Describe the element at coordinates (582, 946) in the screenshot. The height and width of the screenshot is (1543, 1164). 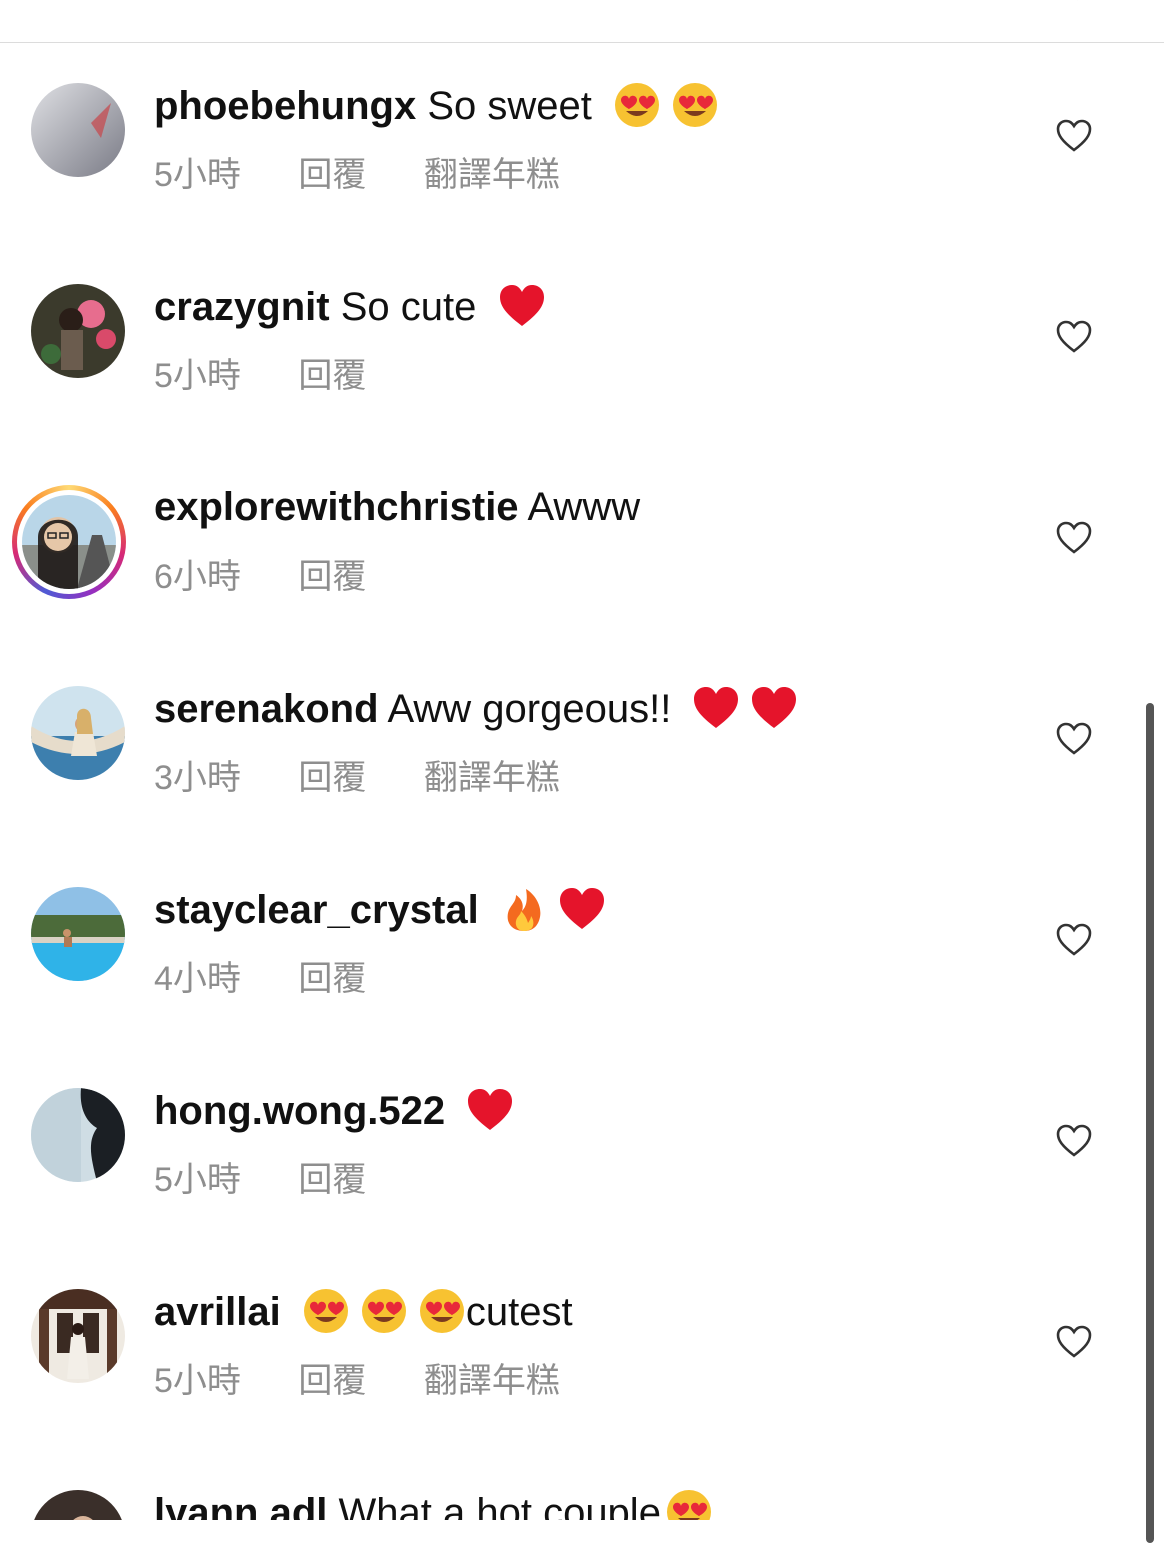
I see `comment-item: stayclear_crystal 4小時 回覆` at that location.